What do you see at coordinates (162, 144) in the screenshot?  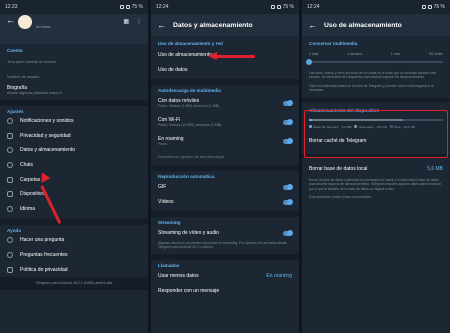 I see `roaming-sub: Fotos` at bounding box center [162, 144].